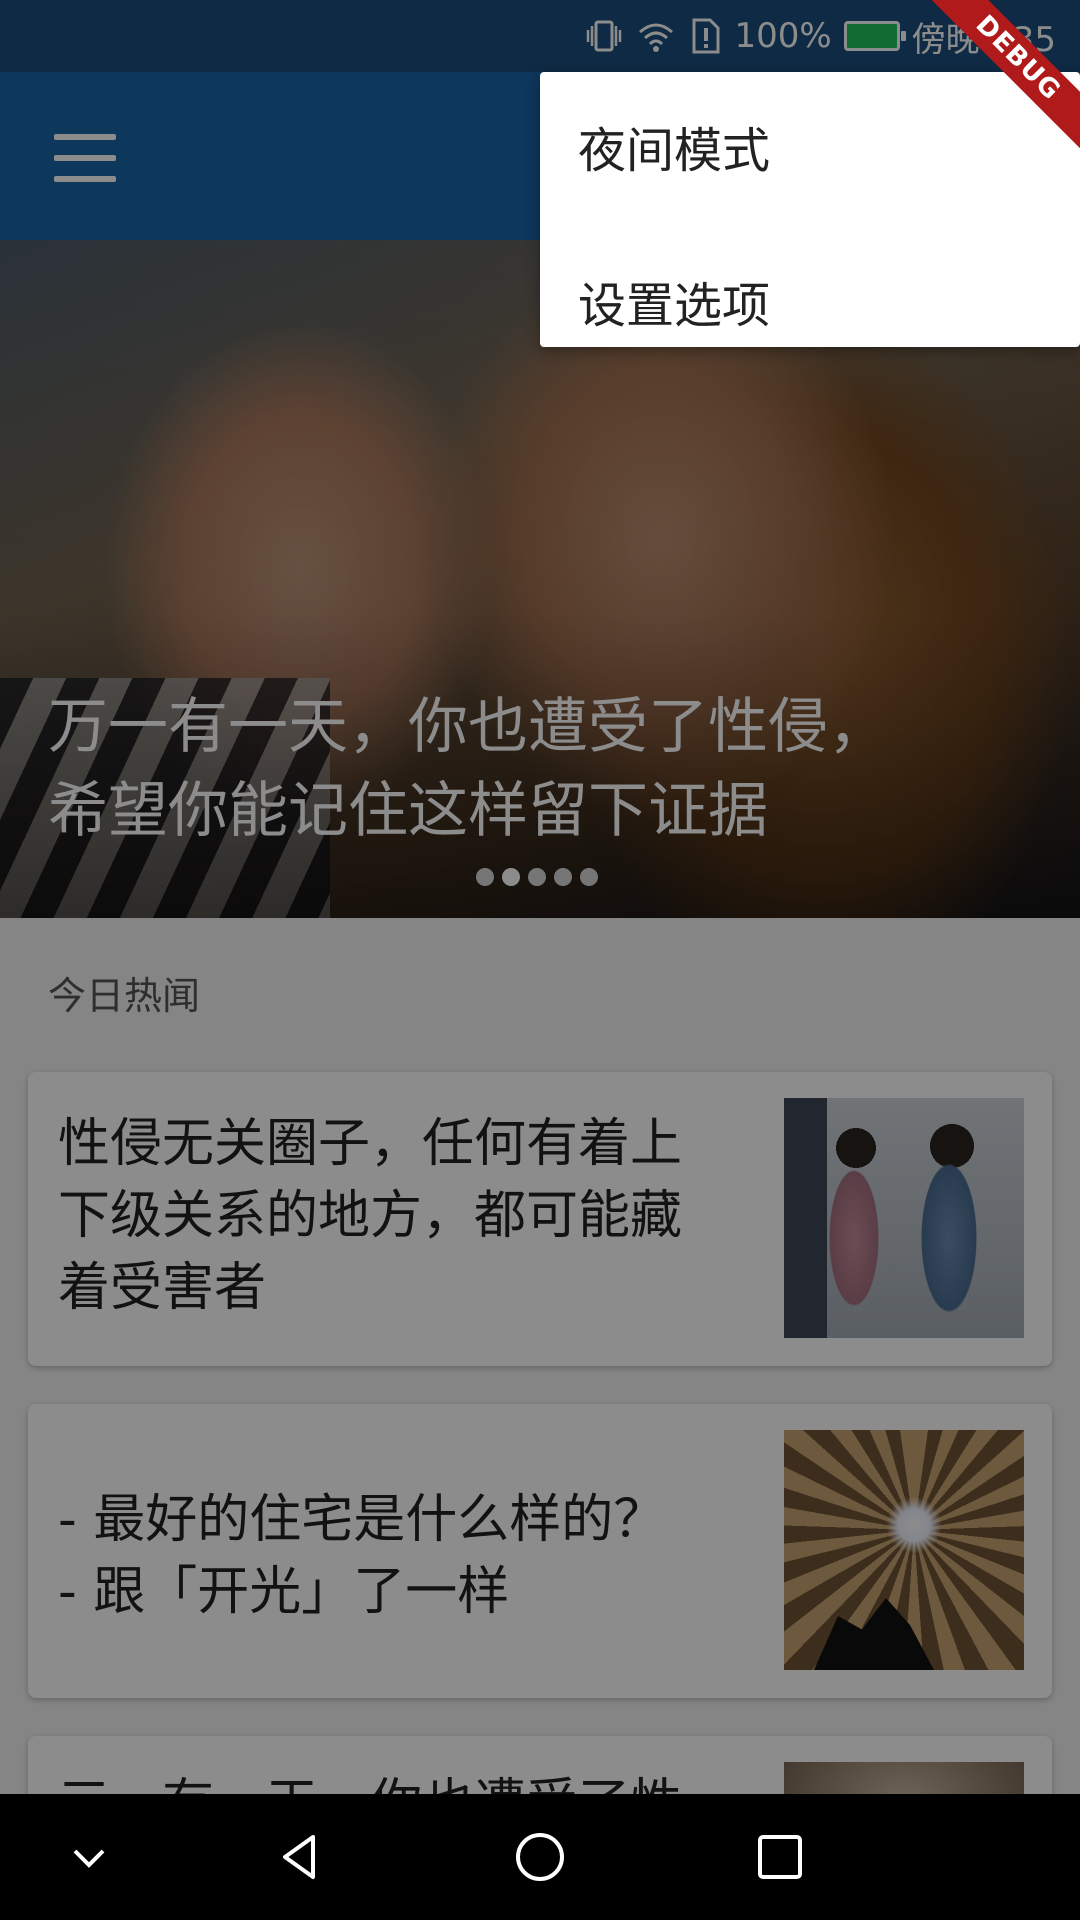 The width and height of the screenshot is (1080, 1920). What do you see at coordinates (810, 209) in the screenshot?
I see `overflow-menu: 夜间模式 设置选项` at bounding box center [810, 209].